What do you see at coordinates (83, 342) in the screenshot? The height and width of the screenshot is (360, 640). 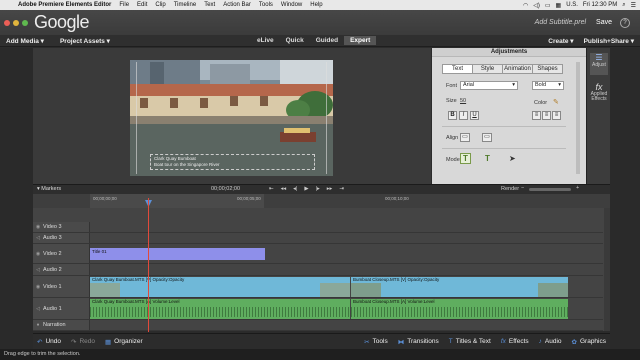 I see `redo-button: ↷ Redo` at bounding box center [83, 342].